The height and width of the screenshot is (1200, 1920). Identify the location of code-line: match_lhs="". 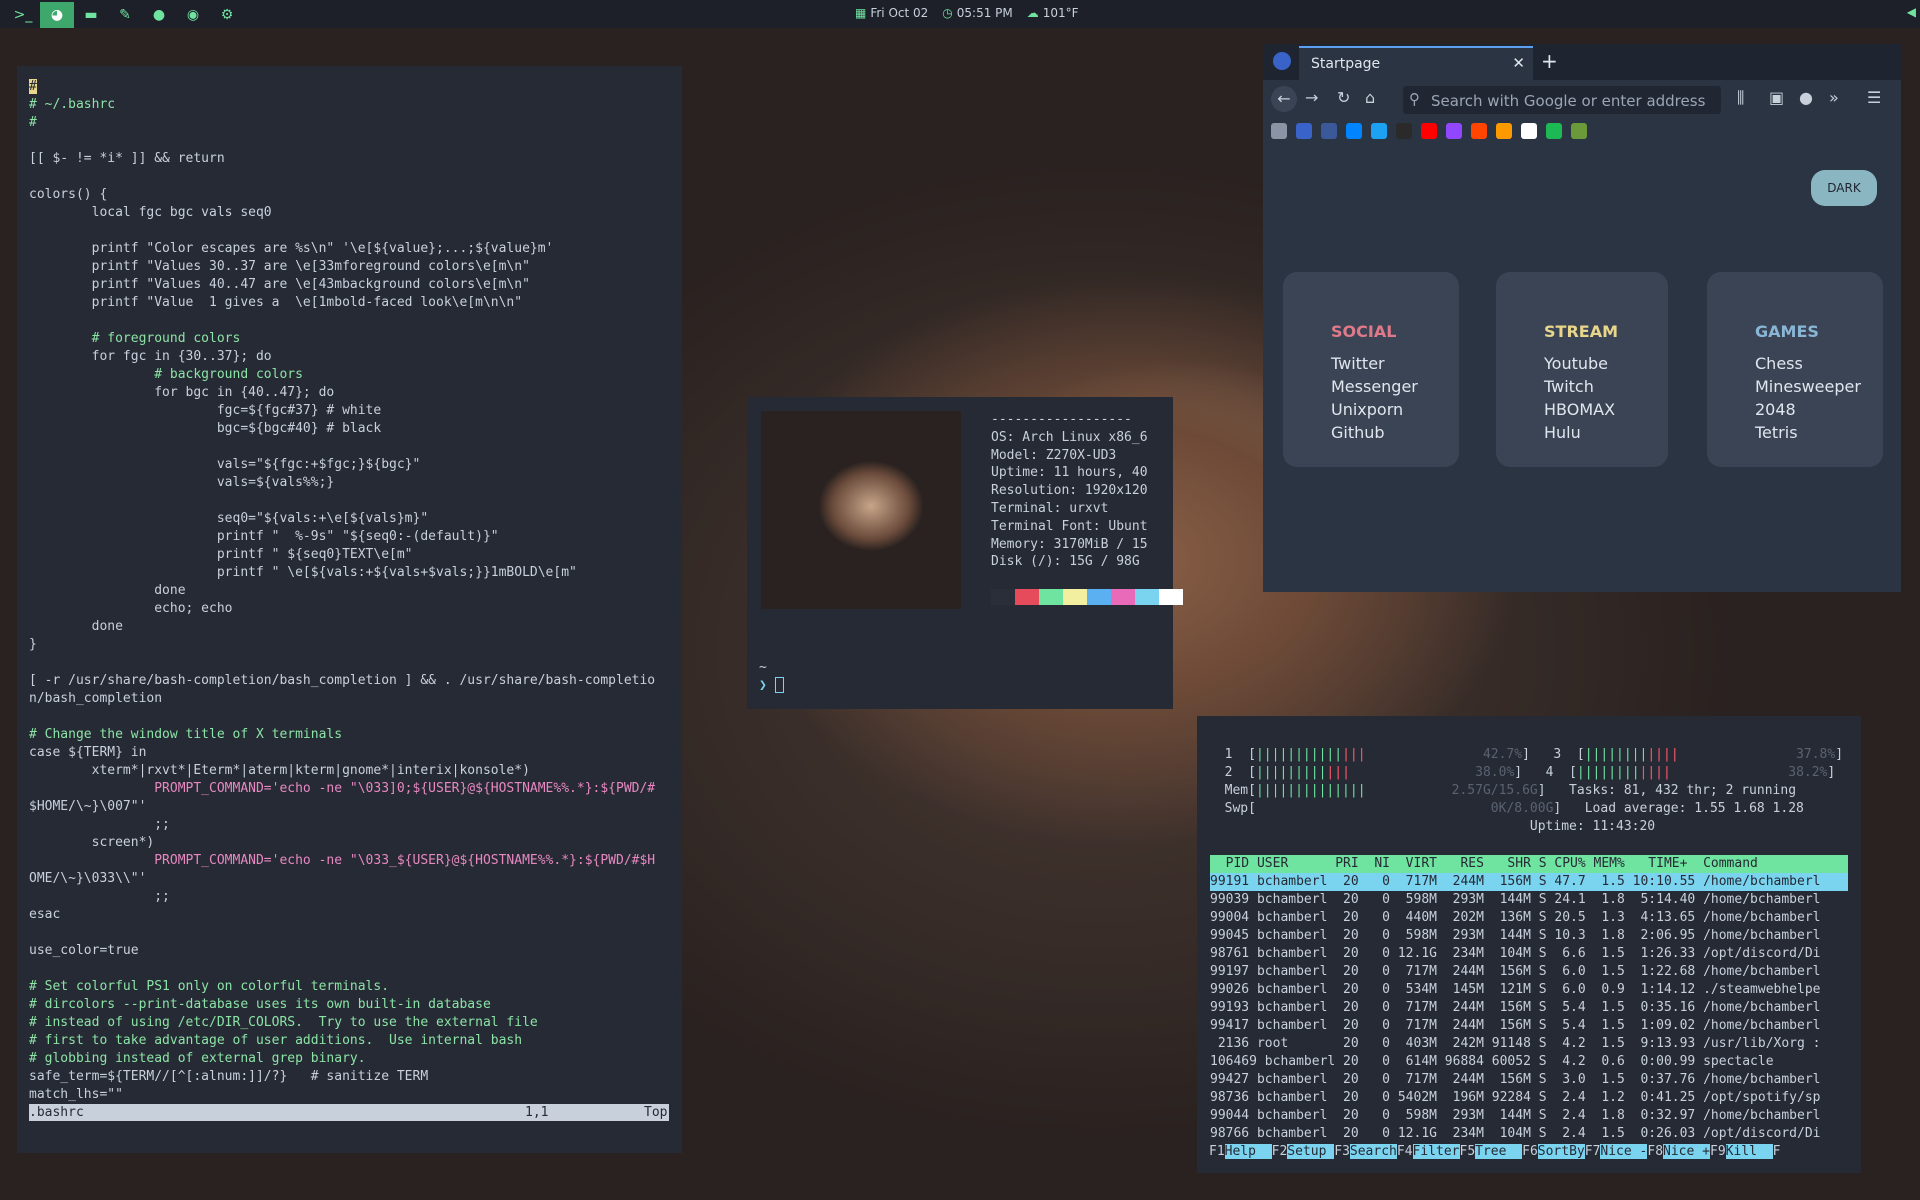
(76, 1094).